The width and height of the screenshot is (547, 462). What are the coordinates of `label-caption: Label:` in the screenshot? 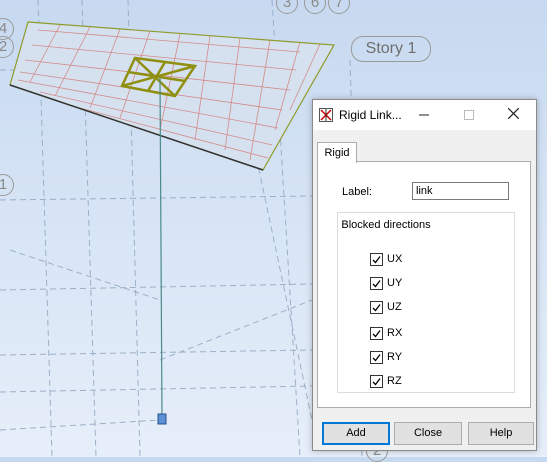 It's located at (357, 192).